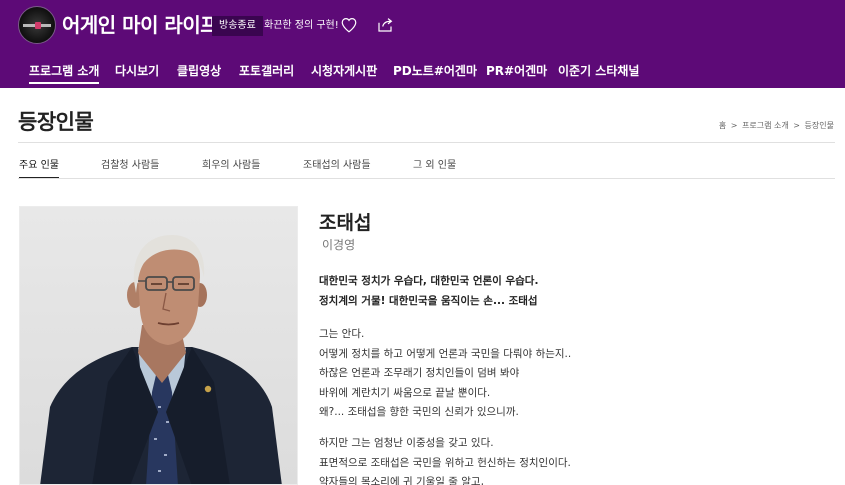  I want to click on nav-viewer-board: 시청자게시판, so click(344, 71).